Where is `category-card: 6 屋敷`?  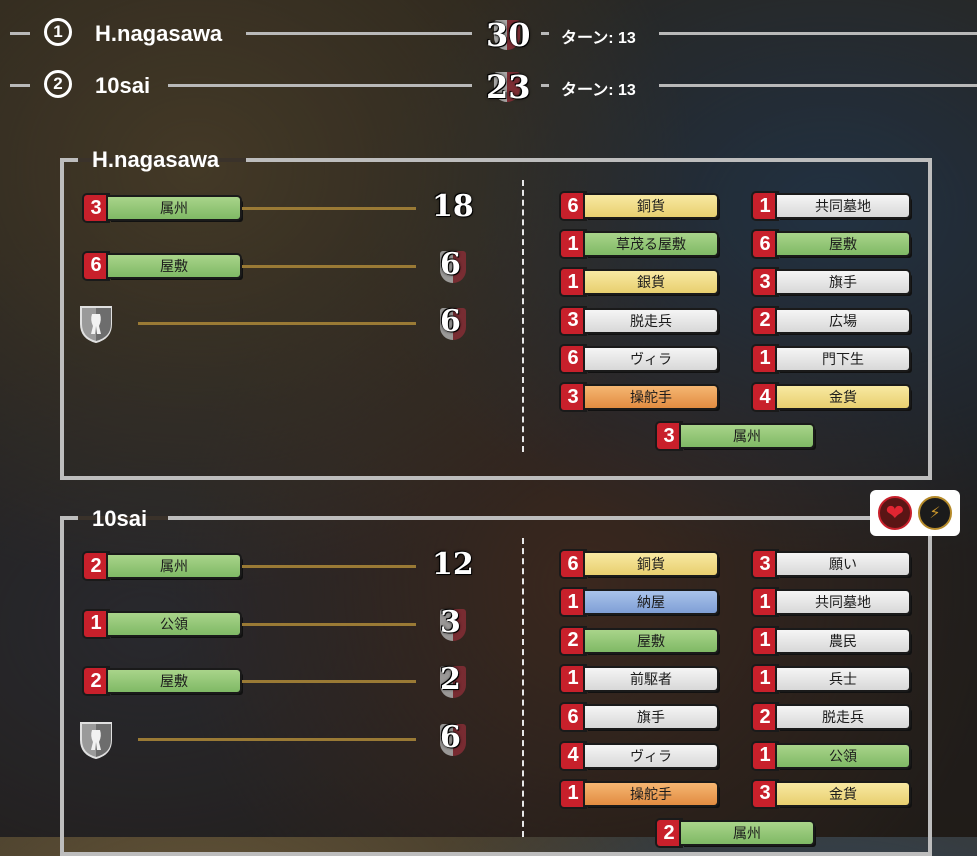
category-card: 6 屋敷 is located at coordinates (162, 265).